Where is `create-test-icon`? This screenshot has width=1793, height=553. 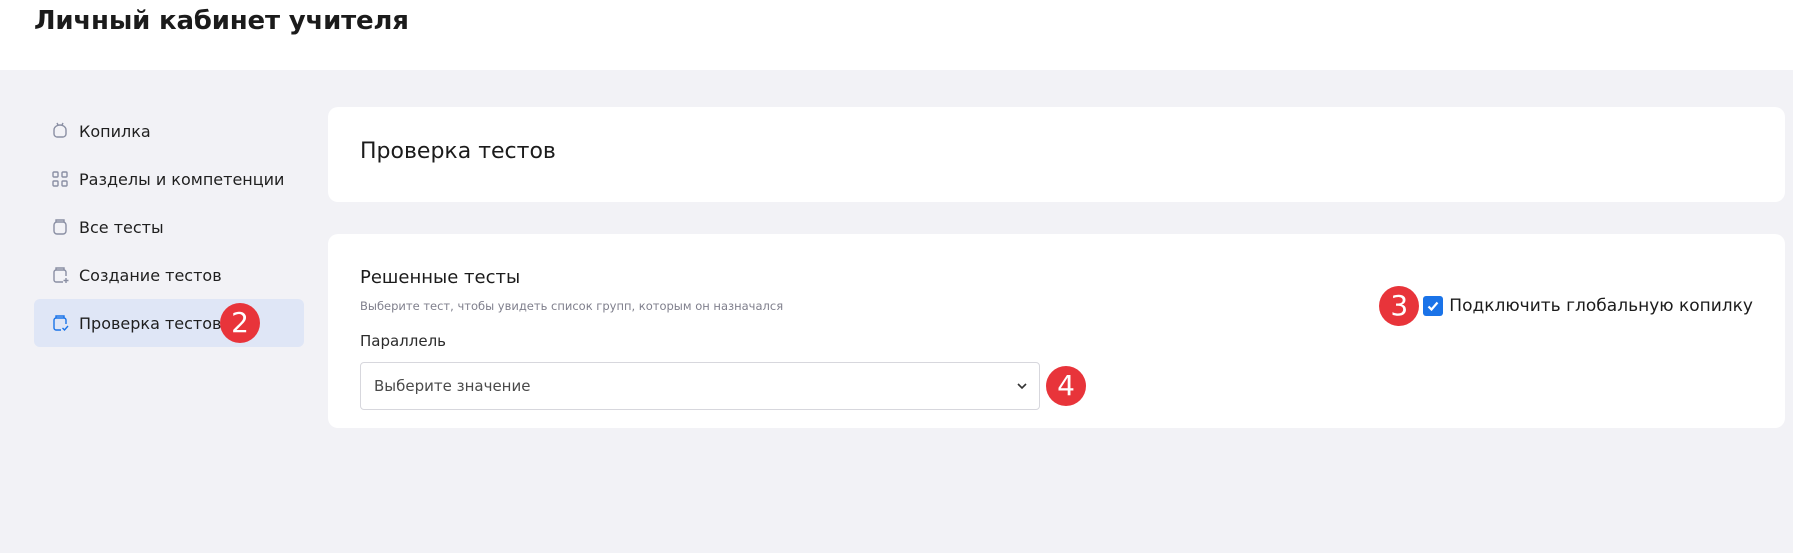 create-test-icon is located at coordinates (60, 275).